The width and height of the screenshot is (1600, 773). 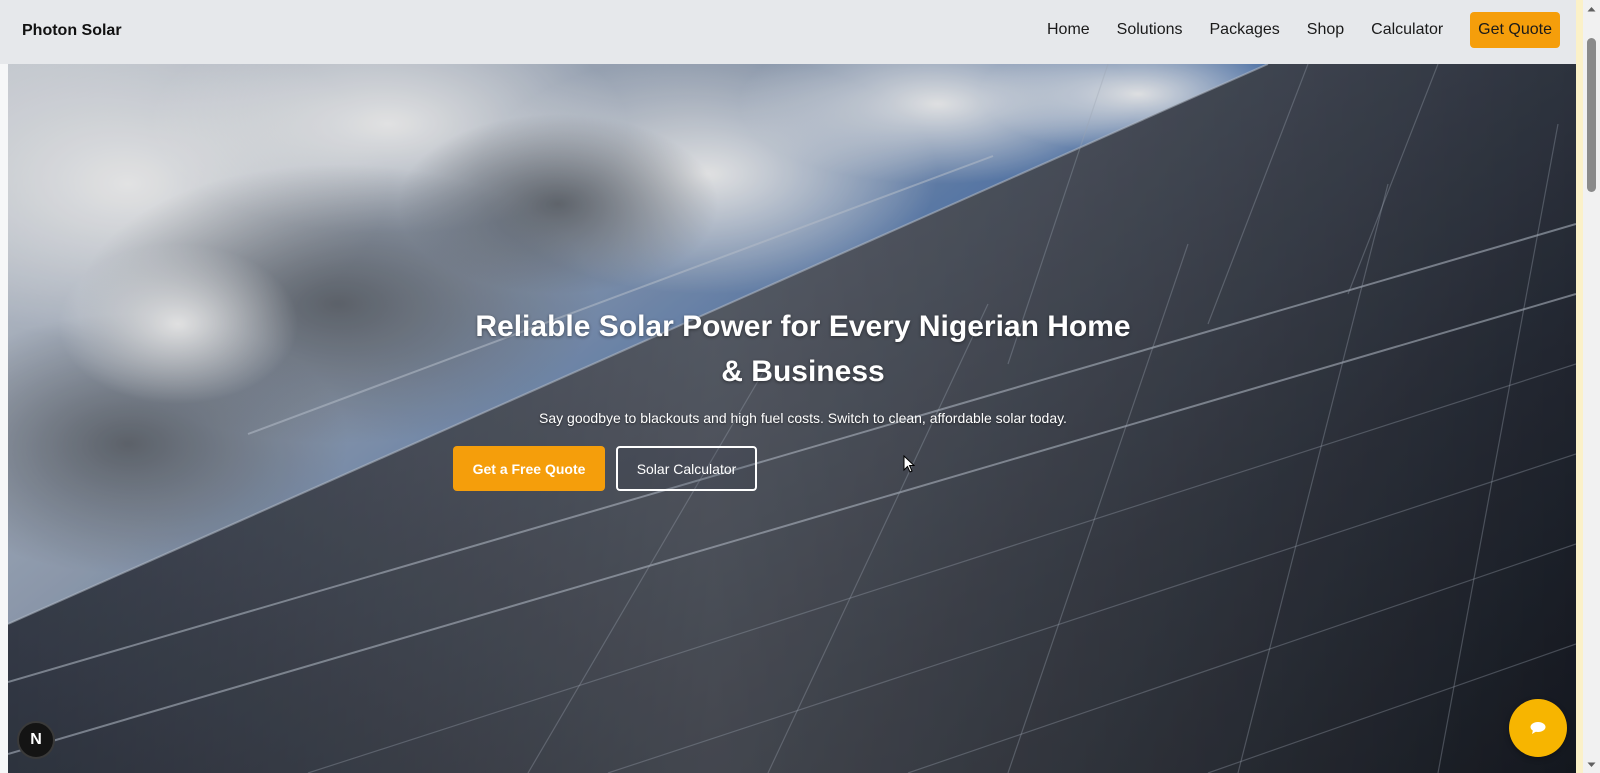 I want to click on nav-link-solutions: Solutions, so click(x=1150, y=30).